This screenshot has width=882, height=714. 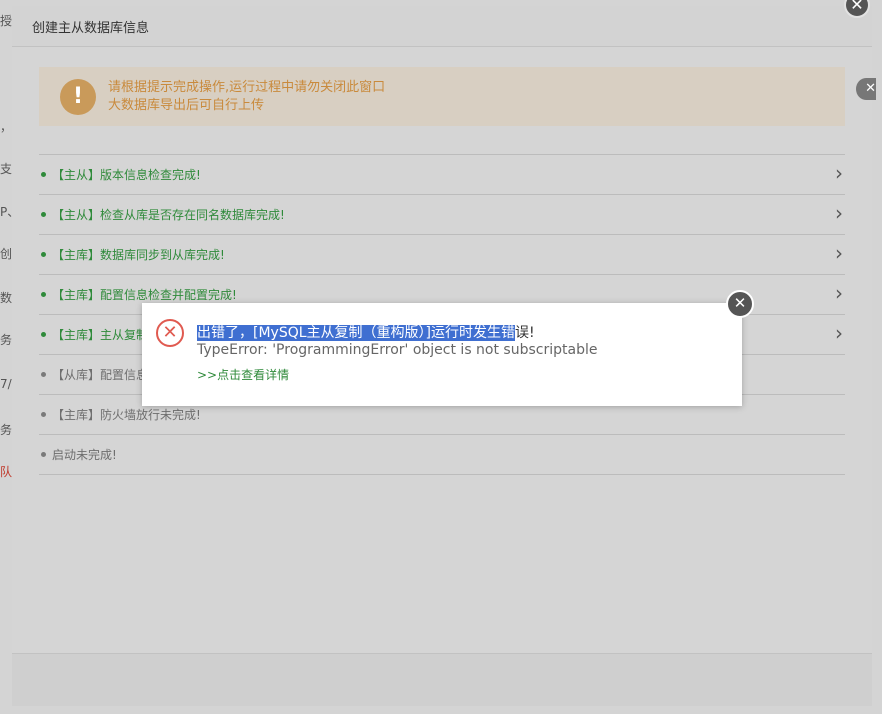 What do you see at coordinates (126, 415) in the screenshot?
I see `step-label: 【主库】防火墙放行未完成!` at bounding box center [126, 415].